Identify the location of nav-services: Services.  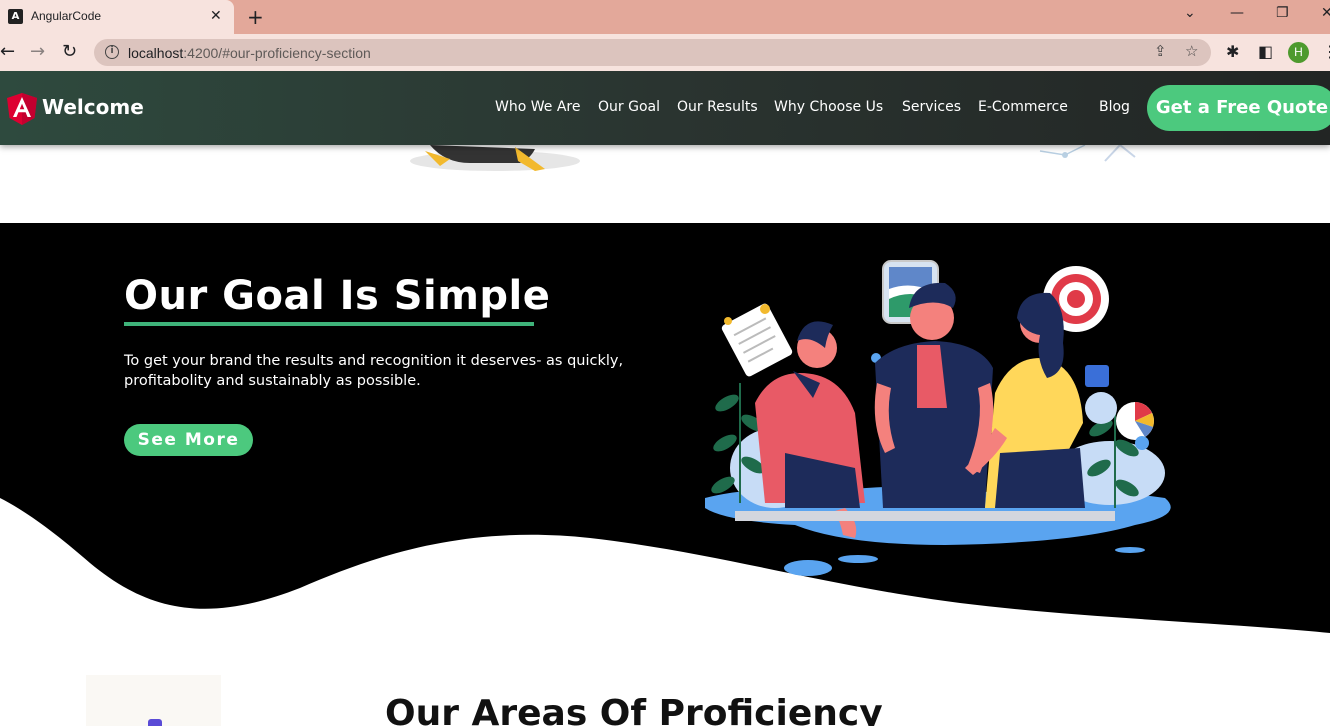
(931, 107).